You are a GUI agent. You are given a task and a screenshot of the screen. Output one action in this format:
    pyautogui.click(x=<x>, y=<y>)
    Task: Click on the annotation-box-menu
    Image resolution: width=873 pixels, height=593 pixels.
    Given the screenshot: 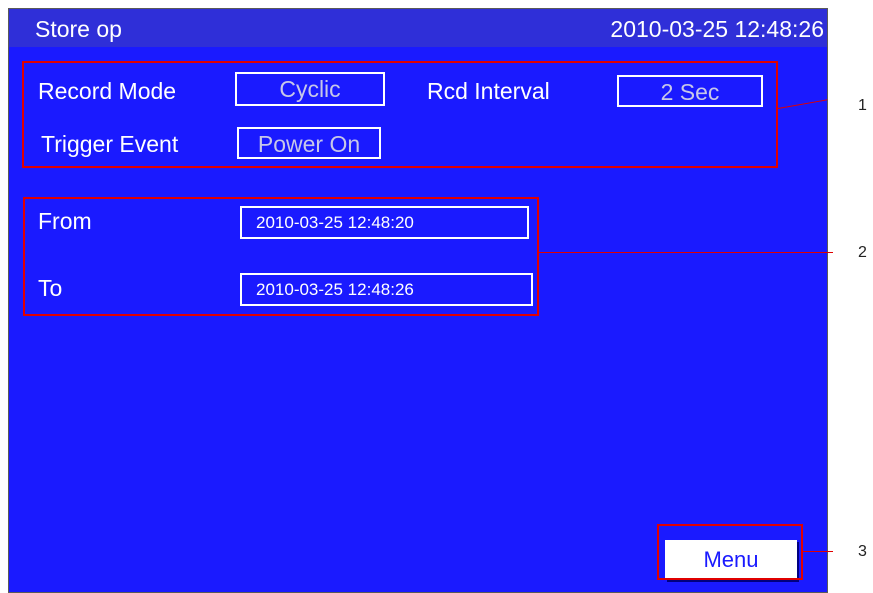 What is the action you would take?
    pyautogui.click(x=730, y=552)
    